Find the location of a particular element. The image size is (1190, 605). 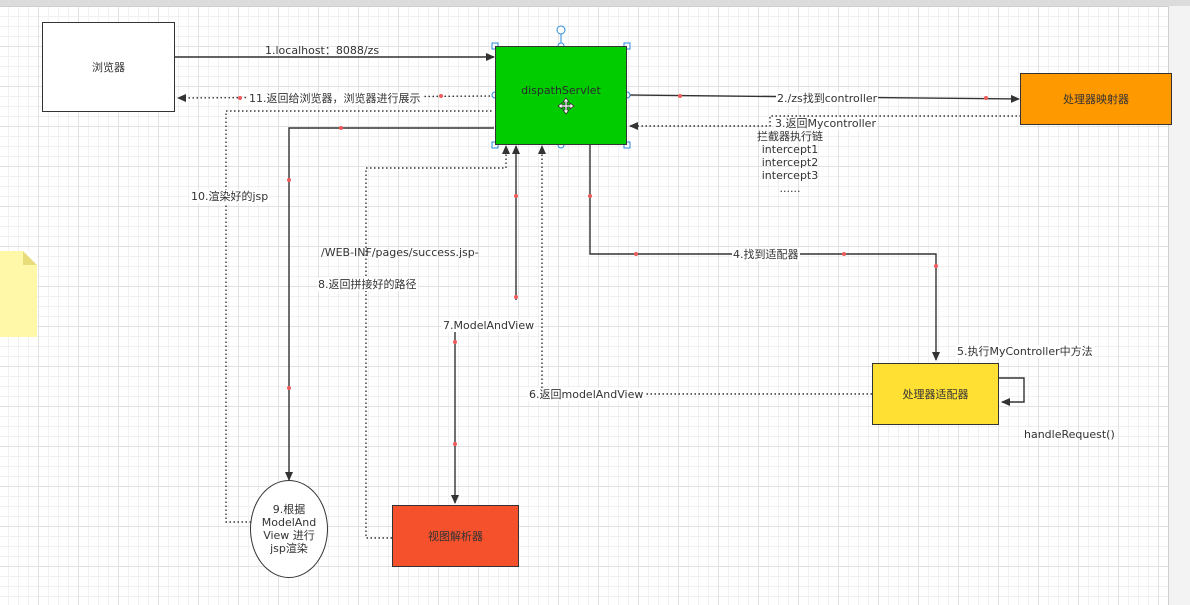

dispatcher-label: dispathServlet is located at coordinates (561, 90).